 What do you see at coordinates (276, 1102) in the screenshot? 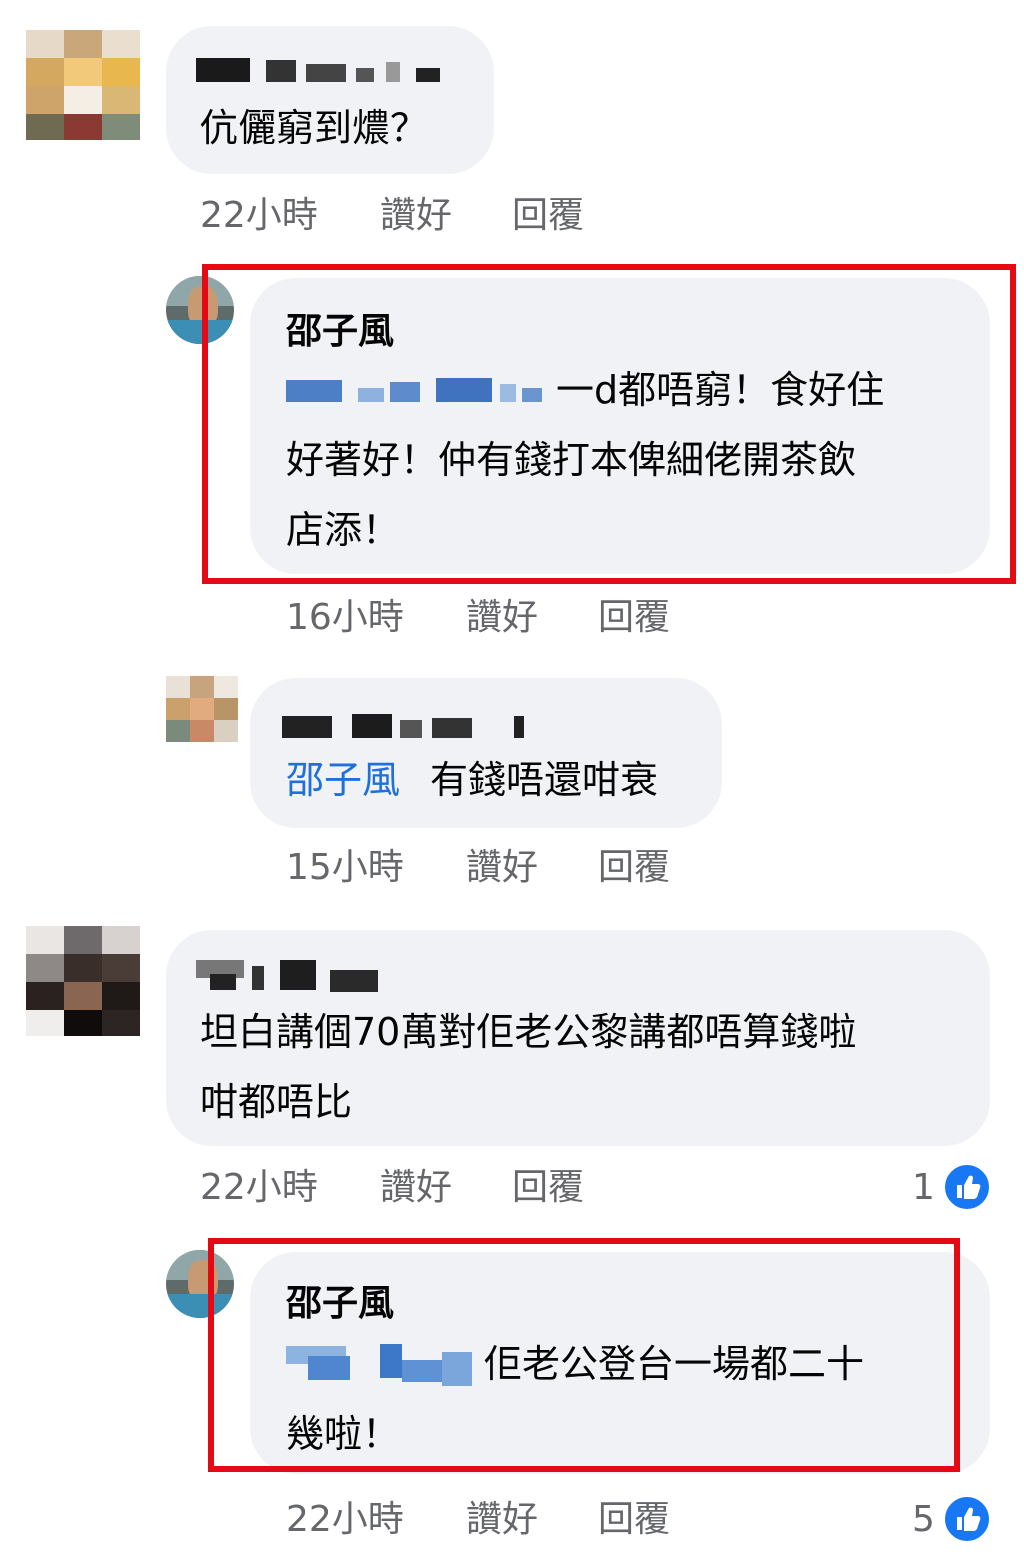
I see `comment-text: 咁都唔比` at bounding box center [276, 1102].